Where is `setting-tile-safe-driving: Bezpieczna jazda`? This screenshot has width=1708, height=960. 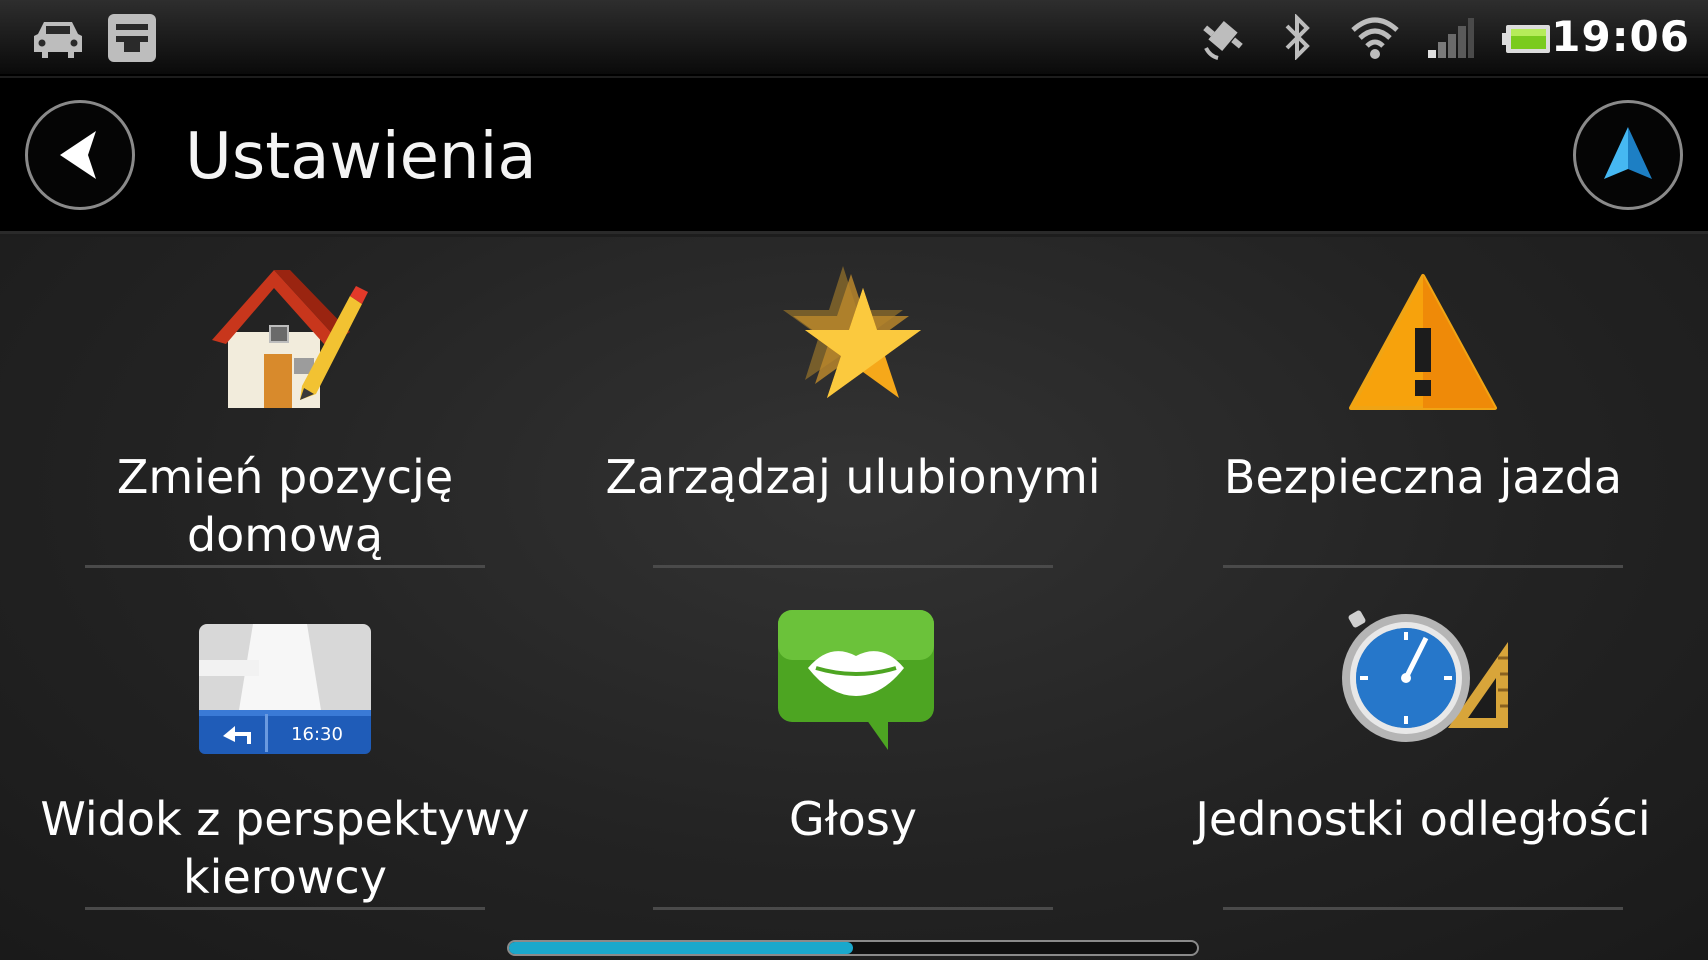
setting-tile-safe-driving: Bezpieczna jazda is located at coordinates (1423, 413).